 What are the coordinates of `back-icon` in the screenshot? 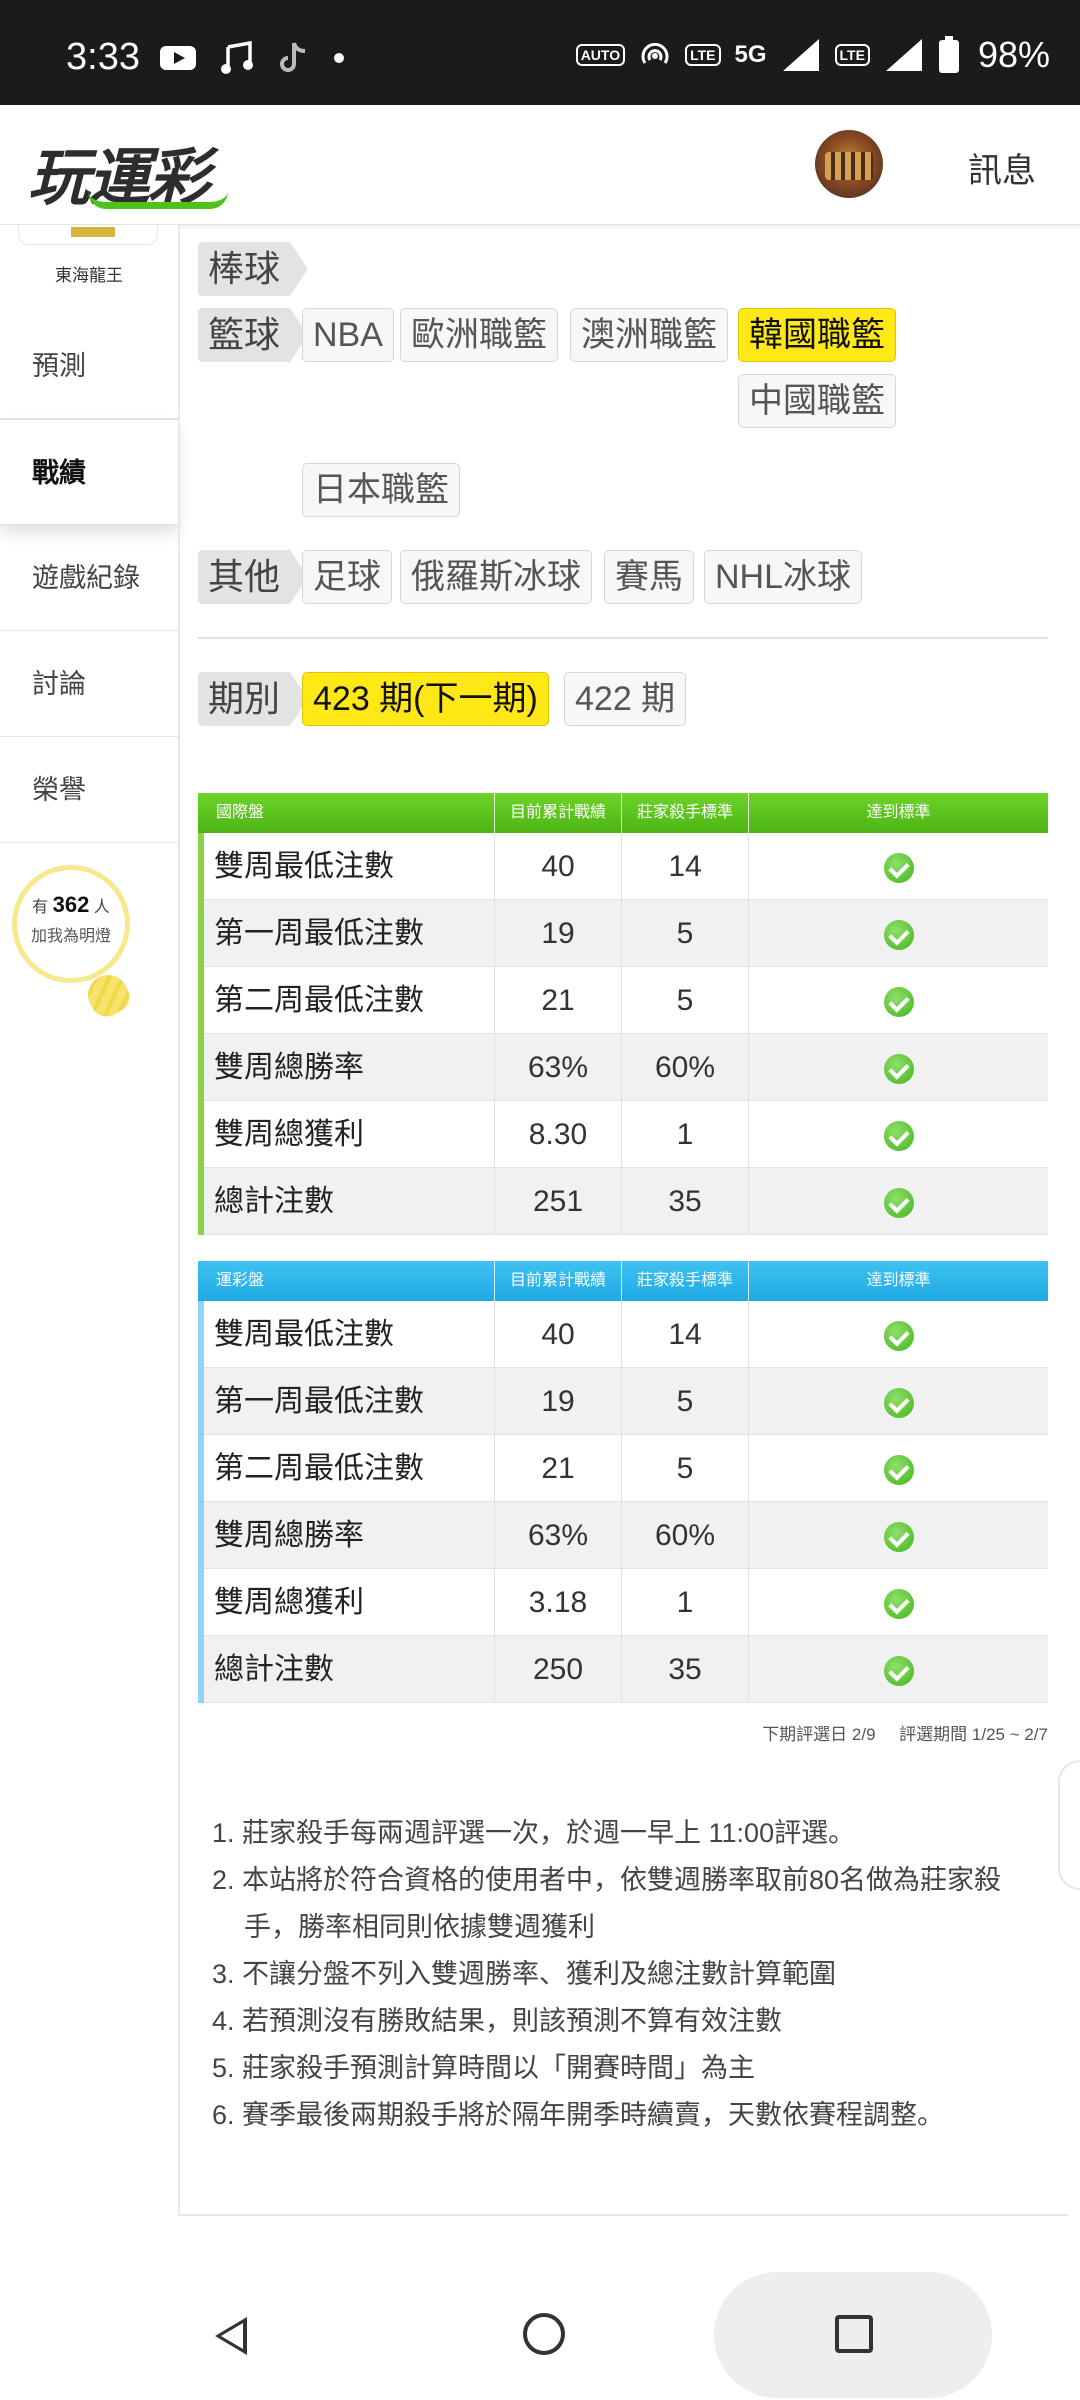 It's located at (231, 2336).